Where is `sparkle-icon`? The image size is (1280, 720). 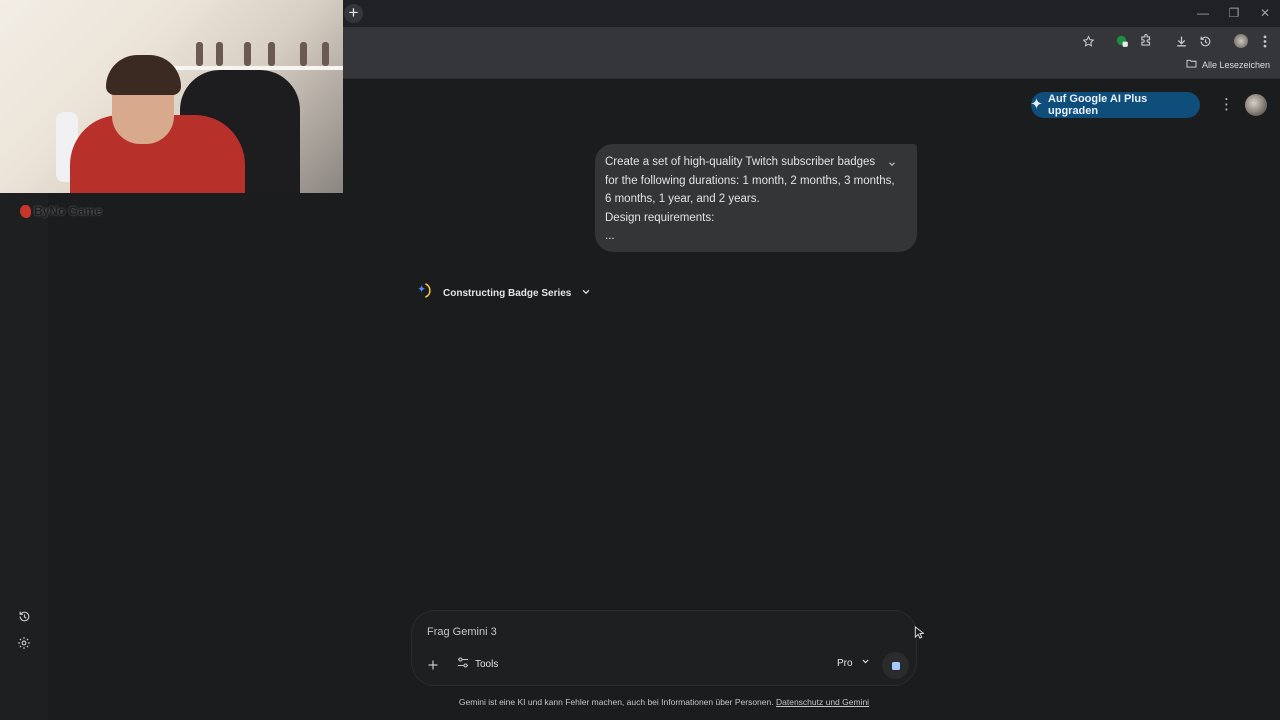
sparkle-icon is located at coordinates (1036, 105).